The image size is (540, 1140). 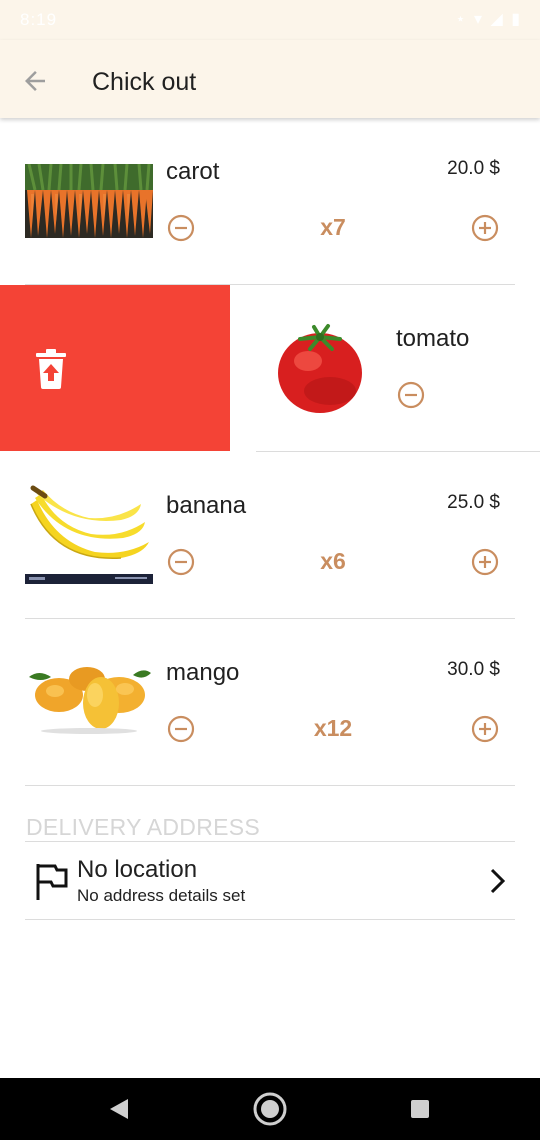 What do you see at coordinates (473, 502) in the screenshot?
I see `item-price: 25.0 $` at bounding box center [473, 502].